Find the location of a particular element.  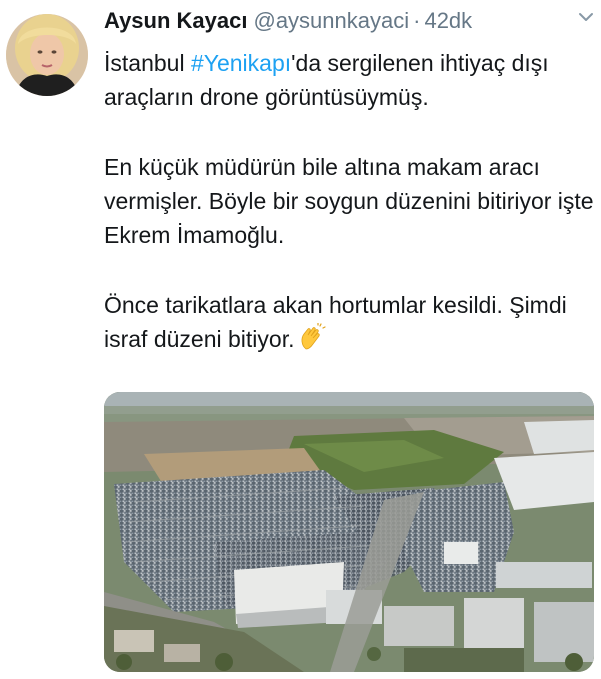

author-name: Aysun Kayacı is located at coordinates (175, 21).